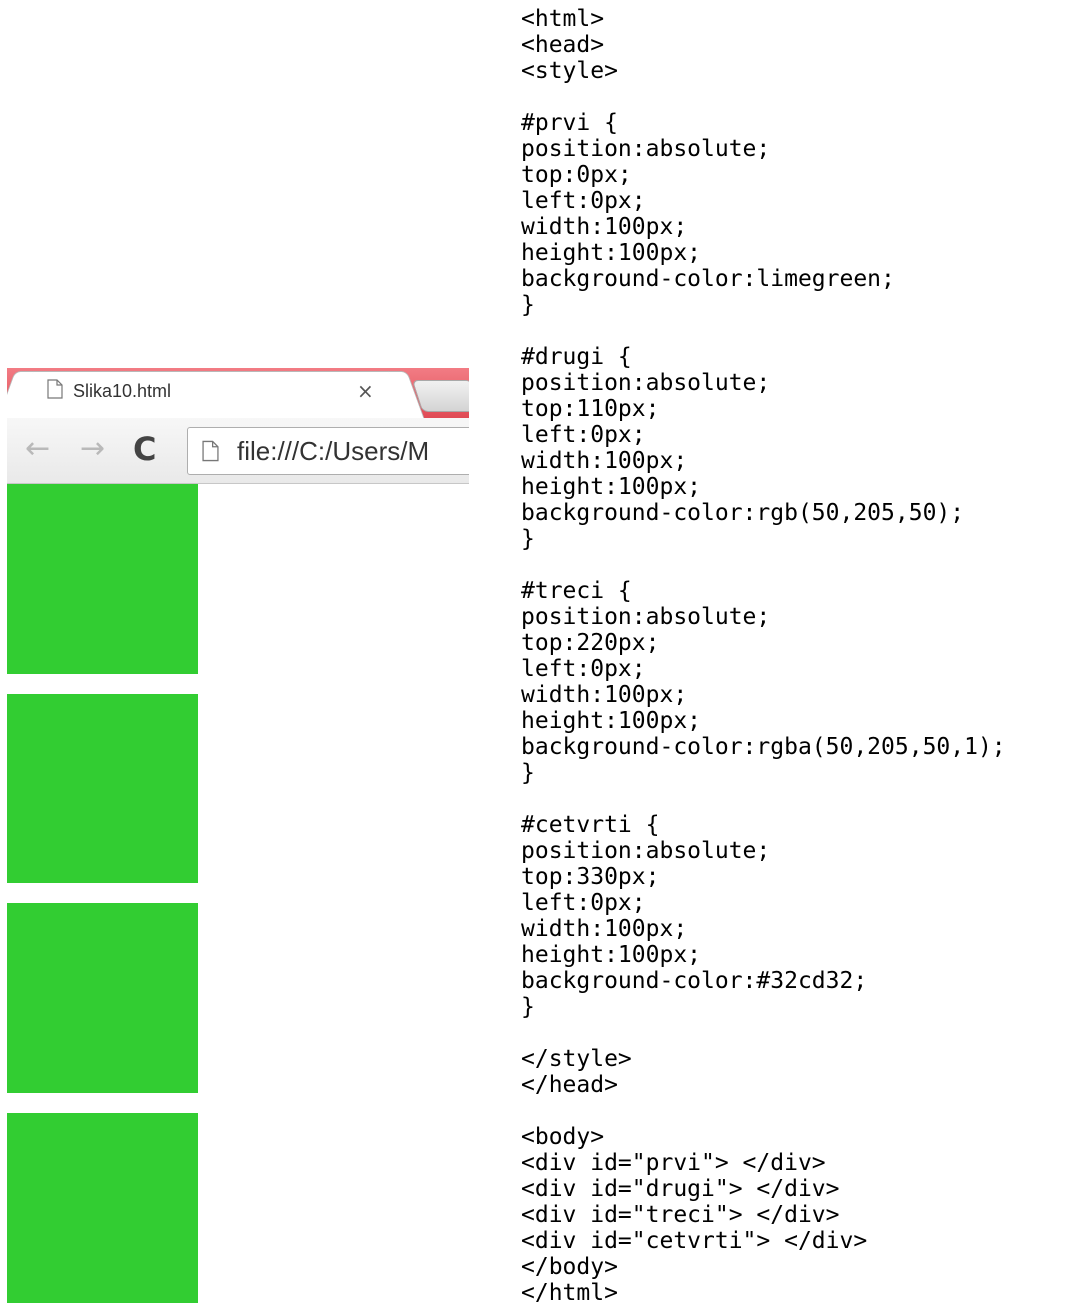 The width and height of the screenshot is (1081, 1314). What do you see at coordinates (590, 643) in the screenshot?
I see `code-line: top:220px;` at bounding box center [590, 643].